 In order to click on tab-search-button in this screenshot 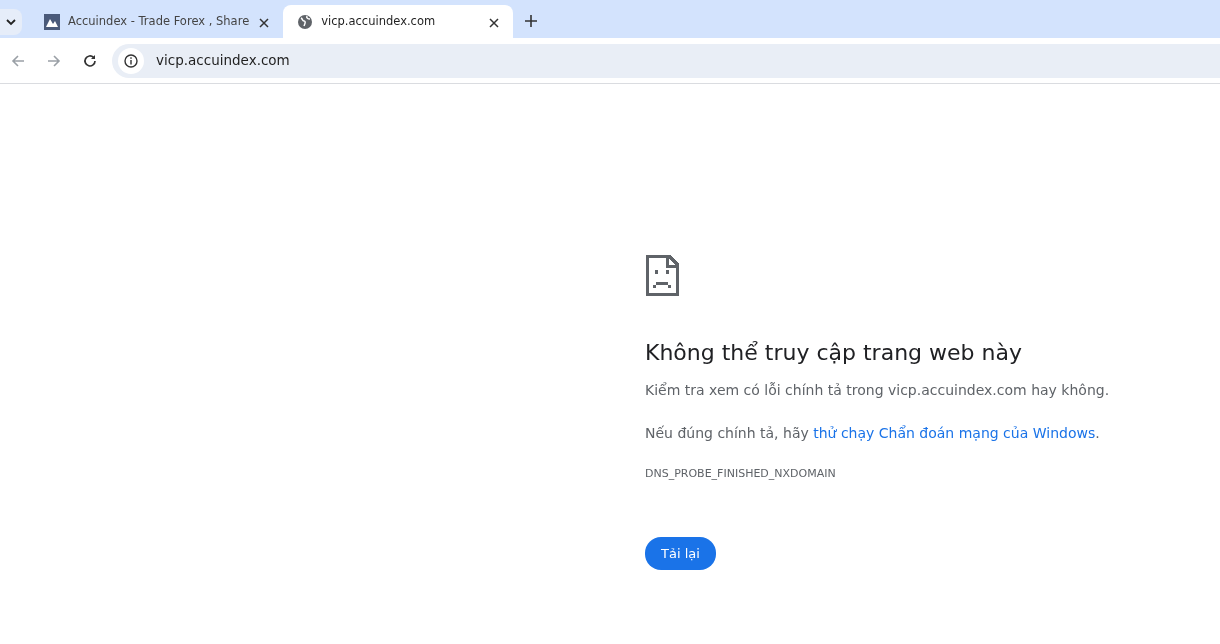, I will do `click(11, 22)`.